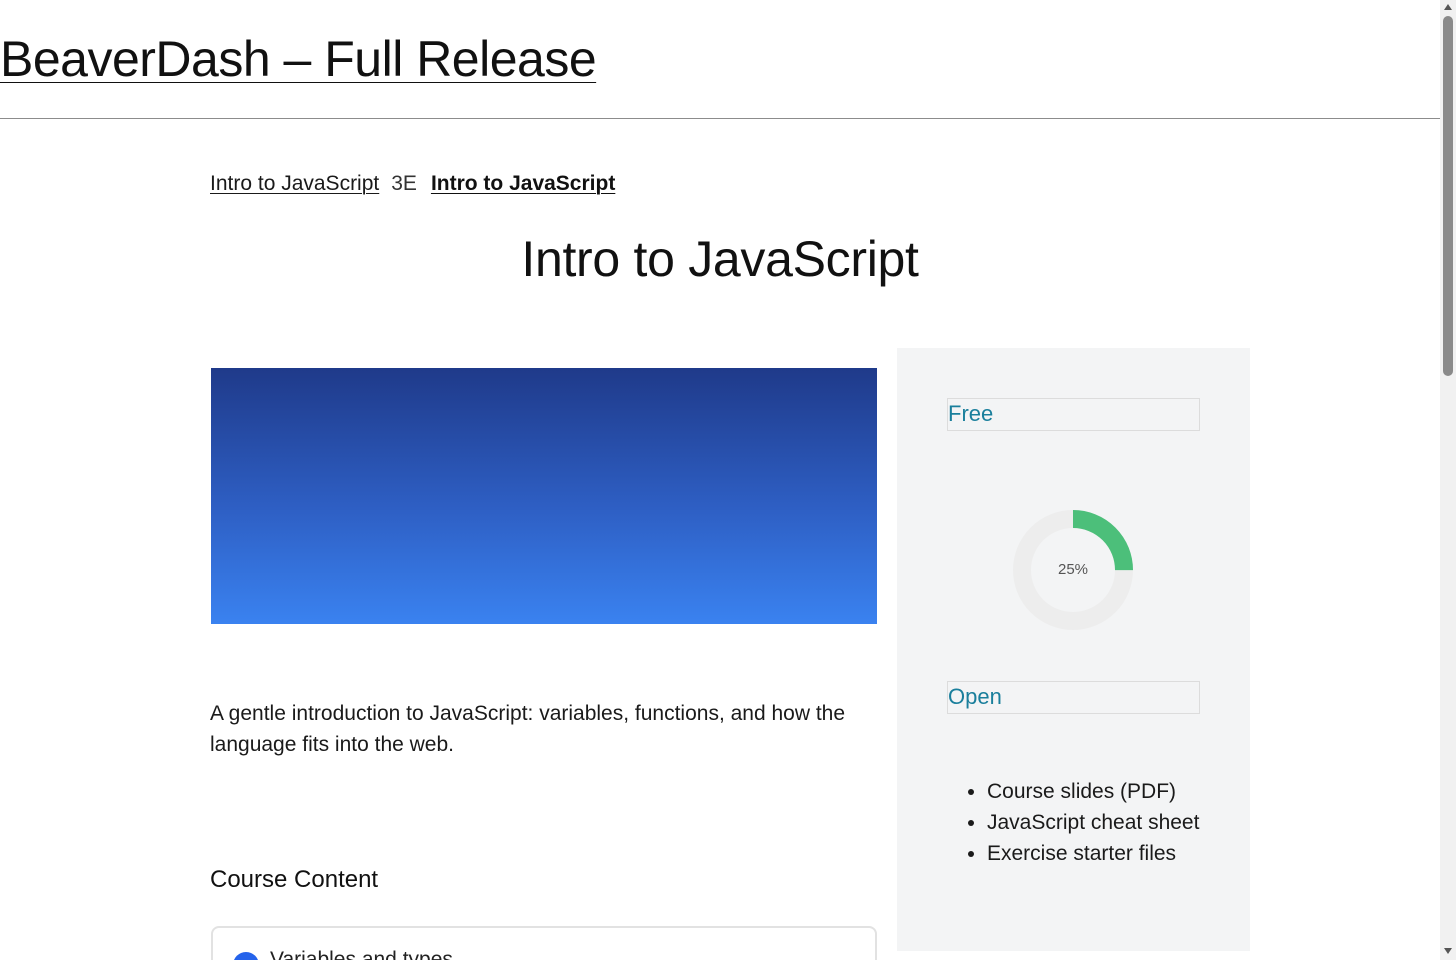  Describe the element at coordinates (298, 59) in the screenshot. I see `site-title-link: BeaverDash – Full Release` at that location.